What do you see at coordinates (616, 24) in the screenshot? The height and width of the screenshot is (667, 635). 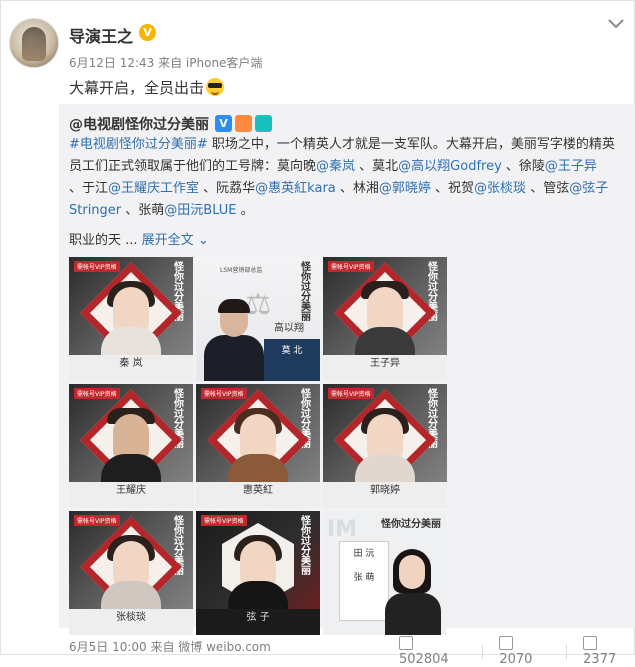 I see `chevron-down-icon` at bounding box center [616, 24].